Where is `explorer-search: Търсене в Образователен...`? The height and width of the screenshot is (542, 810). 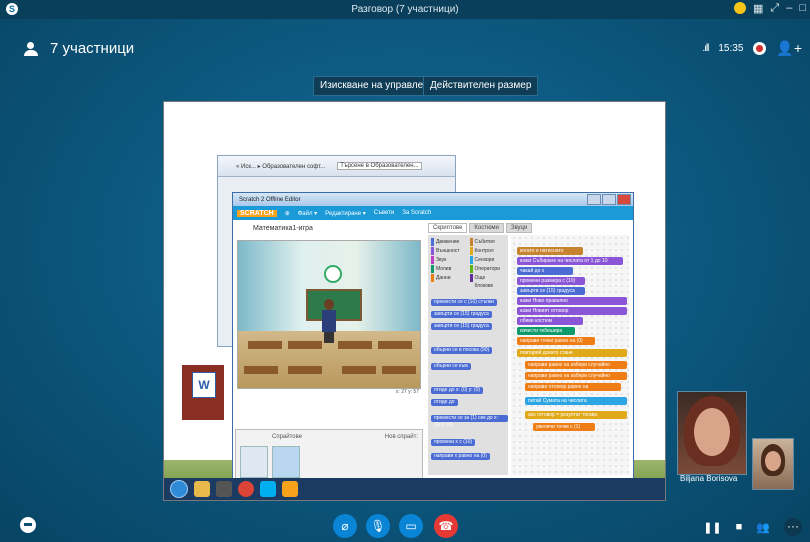 explorer-search: Търсене в Образователен... is located at coordinates (379, 166).